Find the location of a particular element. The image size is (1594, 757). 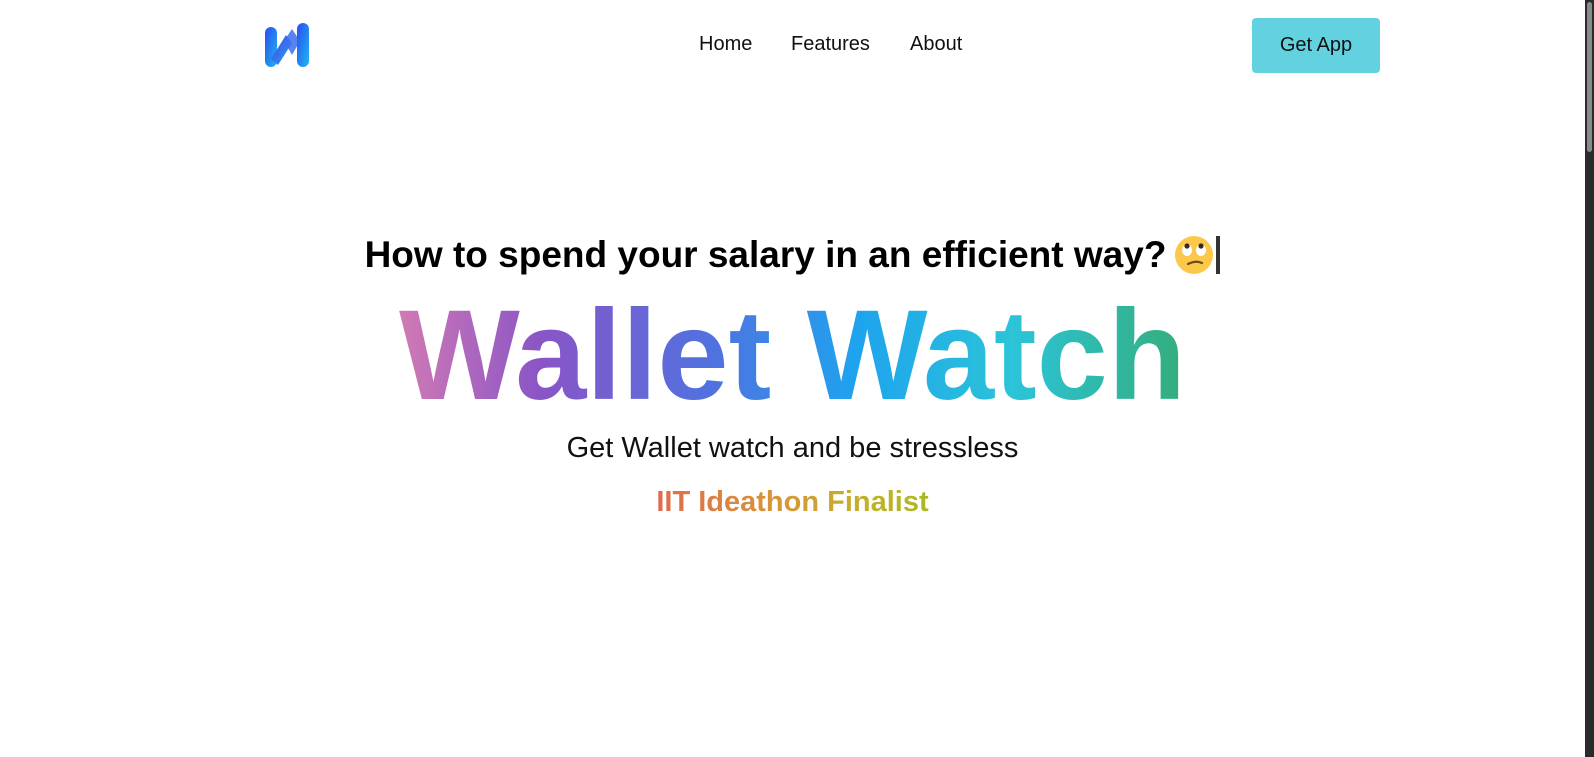

award-badge: IIT Ideathon Finalist is located at coordinates (792, 502).